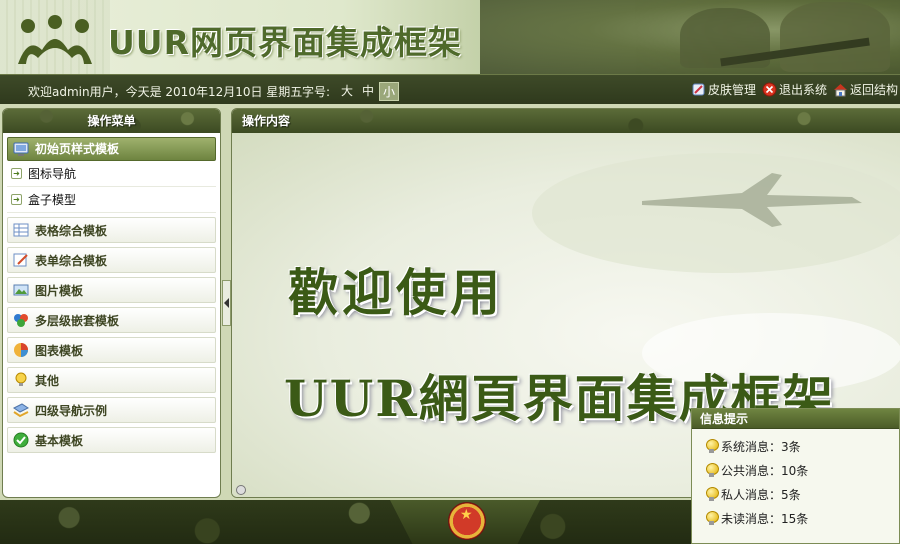  I want to click on menu-group-basic-template: 基本模板, so click(111, 440).